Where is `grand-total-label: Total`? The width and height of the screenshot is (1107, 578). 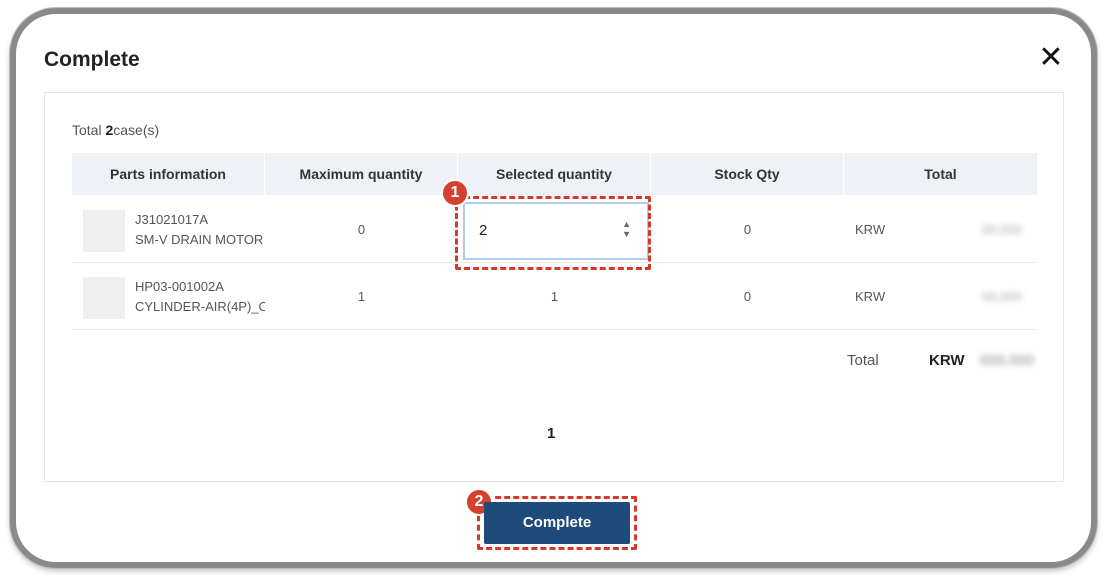 grand-total-label: Total is located at coordinates (863, 360).